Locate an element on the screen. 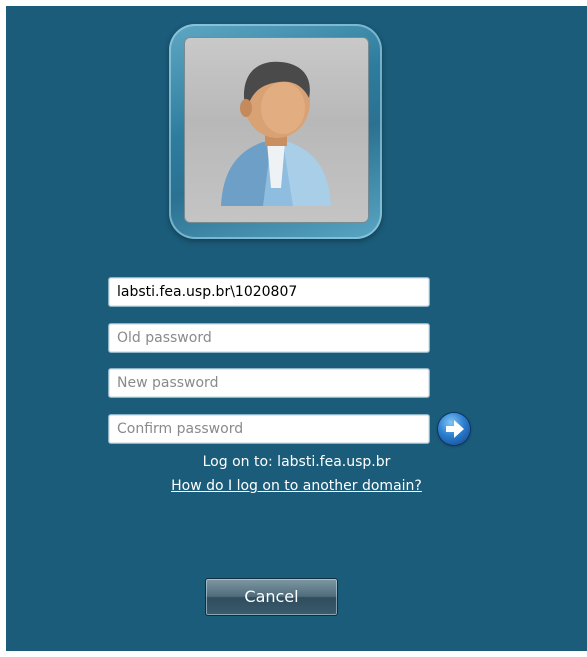 Image resolution: width=587 pixels, height=657 pixels. user-avatar-icon is located at coordinates (276, 130).